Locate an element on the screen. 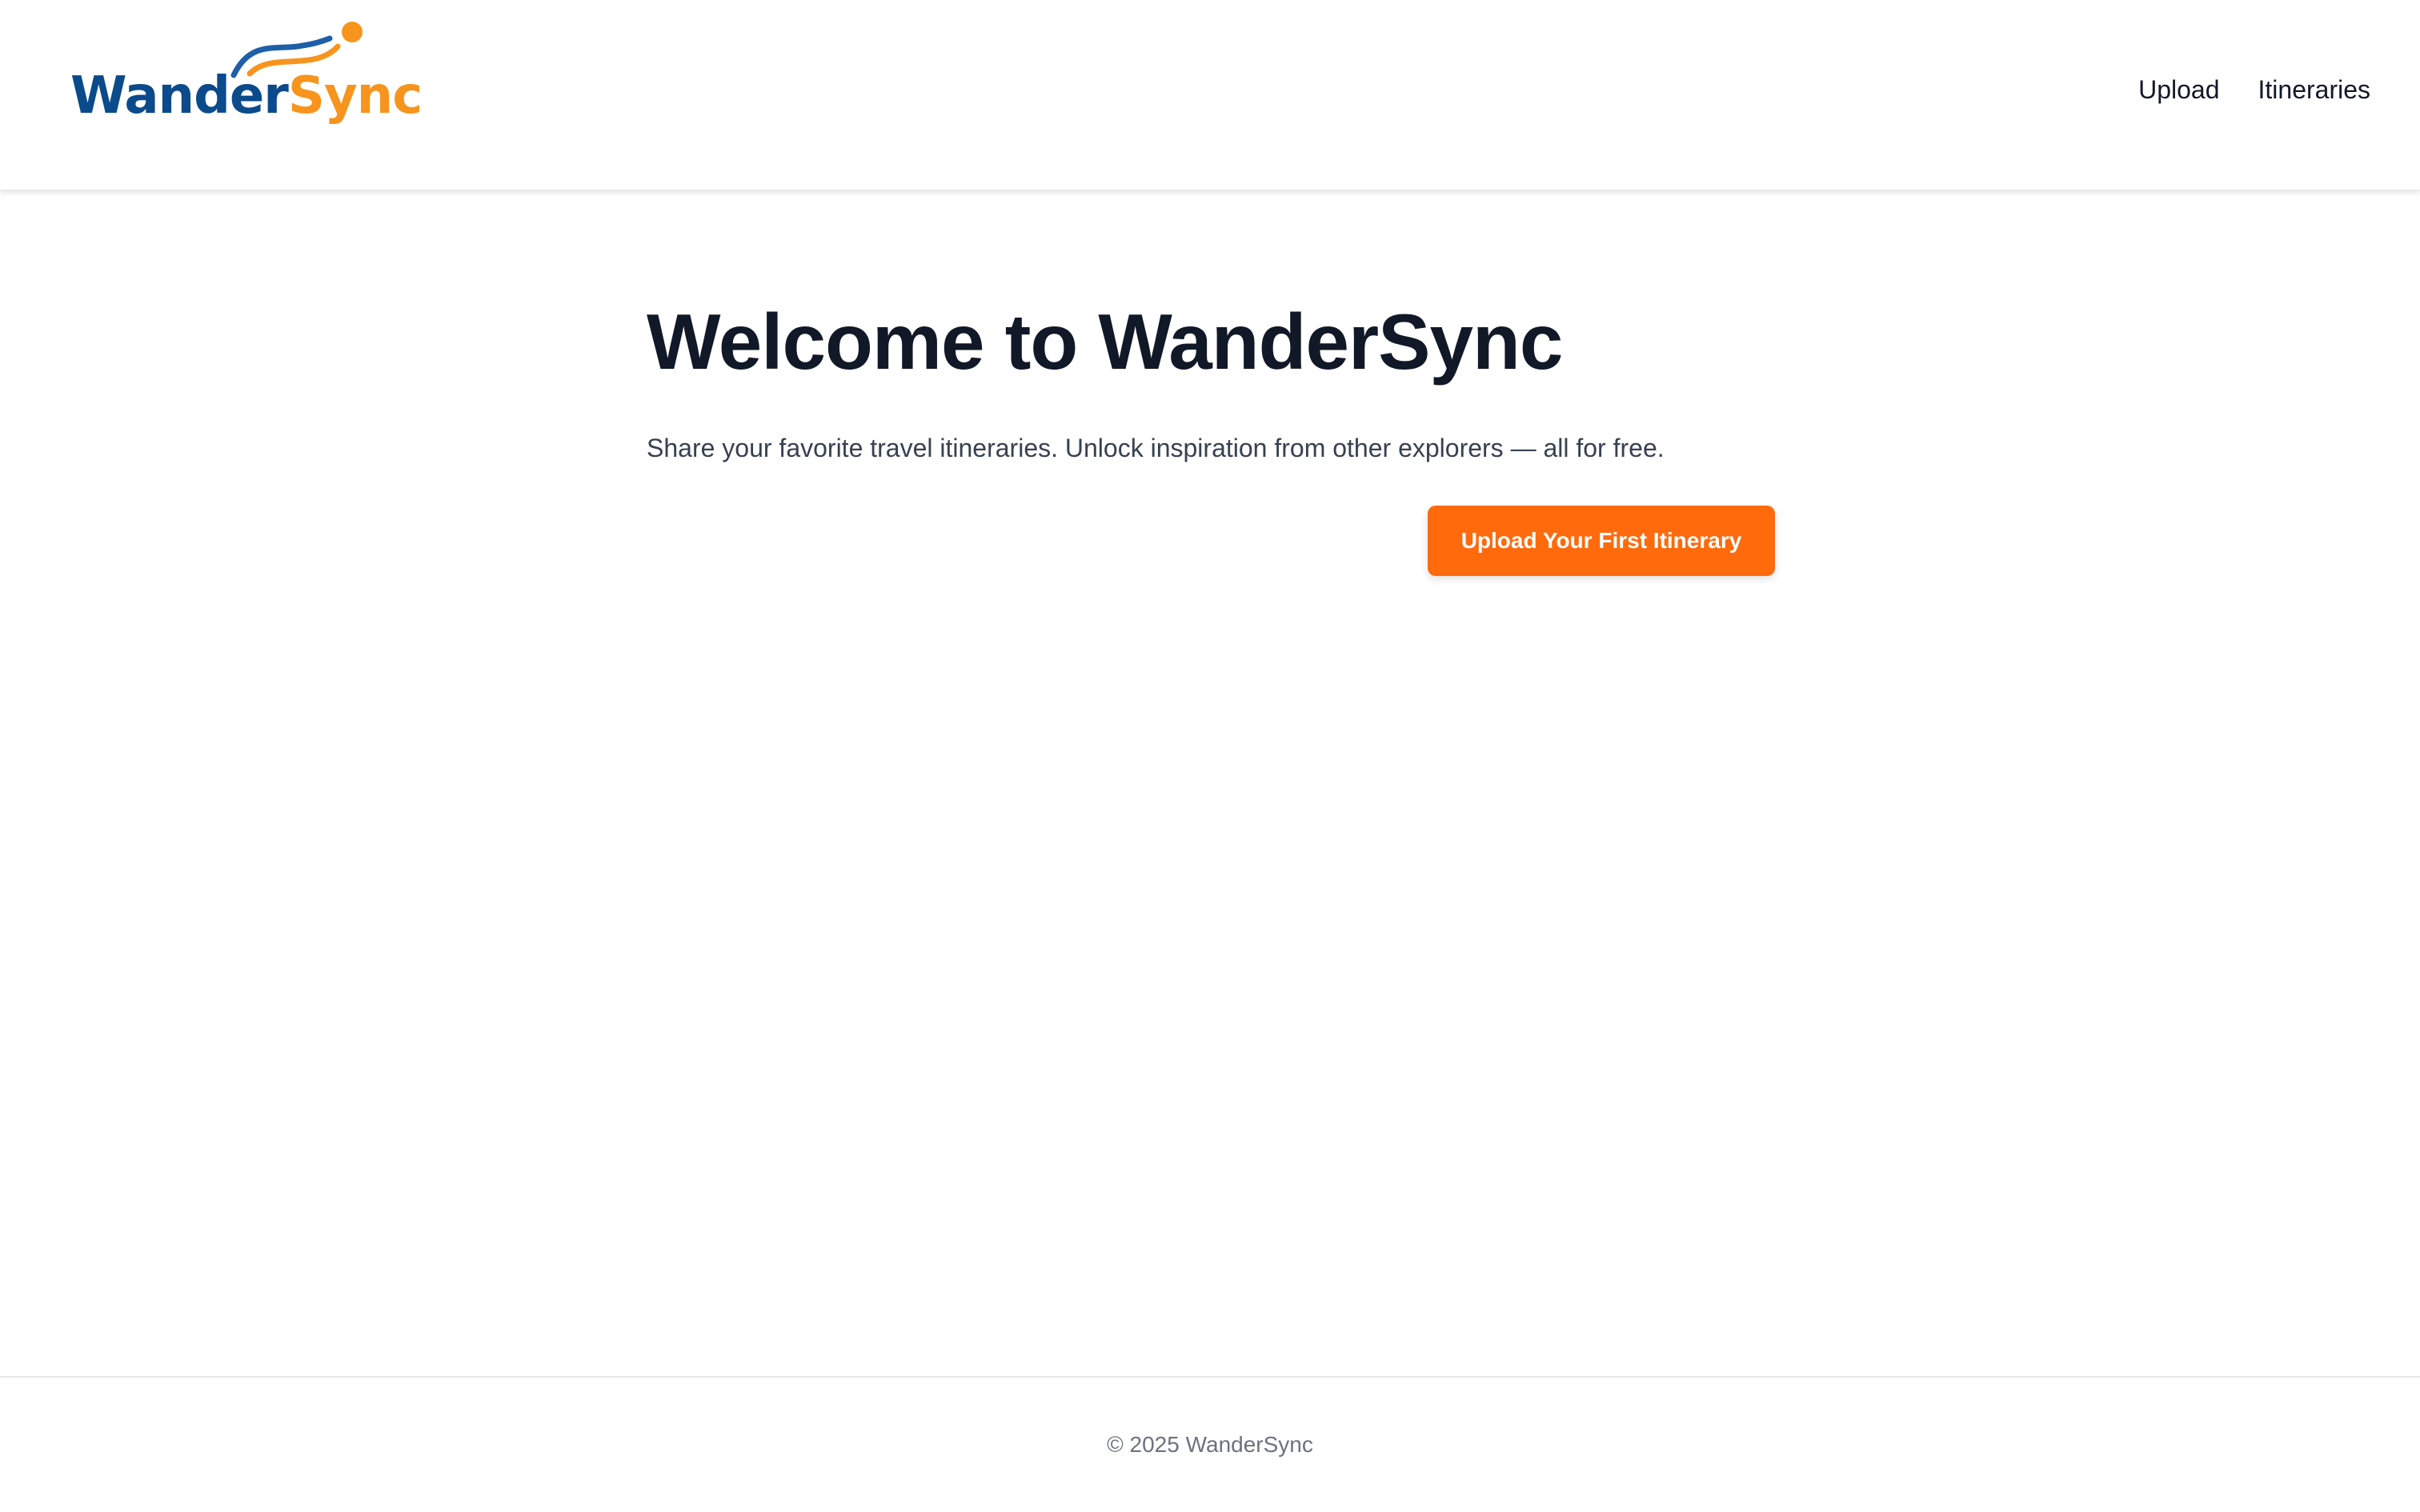 This screenshot has width=2420, height=1512. site-footer: © 2025 WanderSync is located at coordinates (1210, 1444).